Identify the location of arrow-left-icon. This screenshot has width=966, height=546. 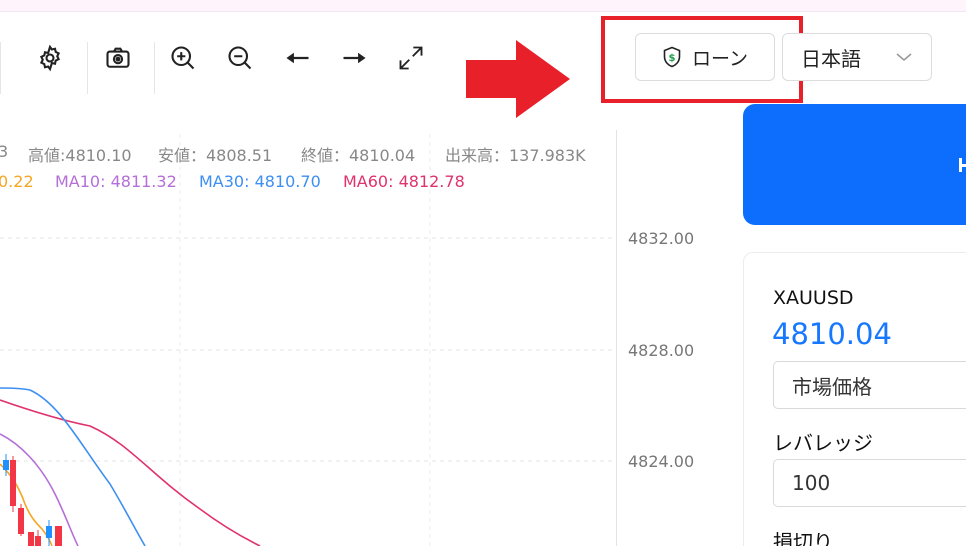
(297, 58).